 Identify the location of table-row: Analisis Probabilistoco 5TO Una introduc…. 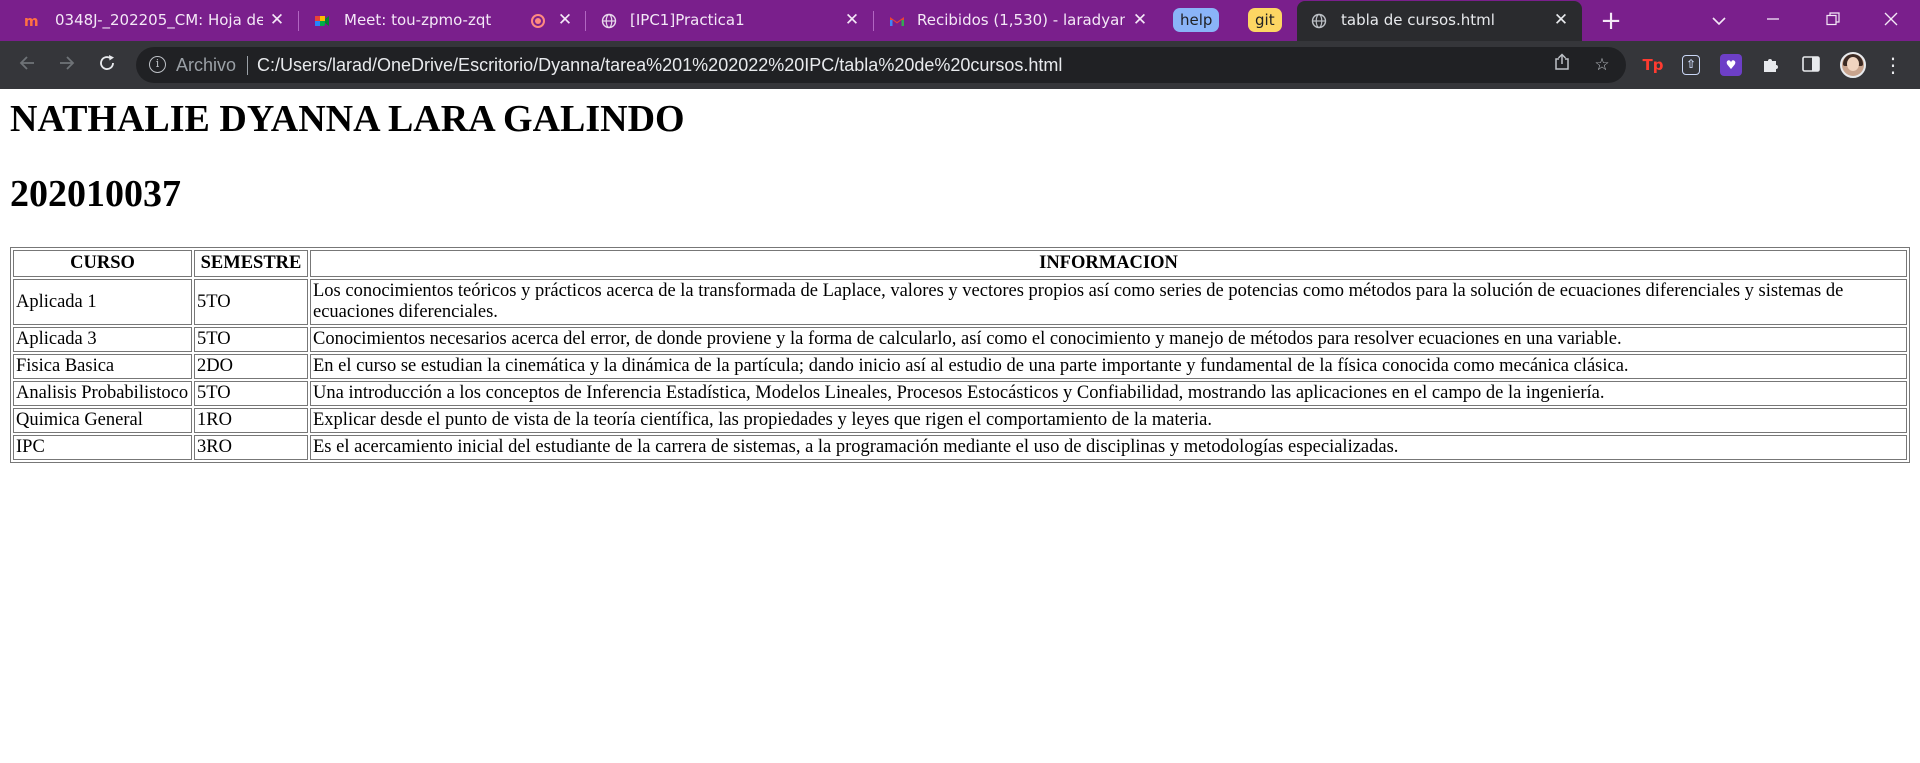
(960, 393).